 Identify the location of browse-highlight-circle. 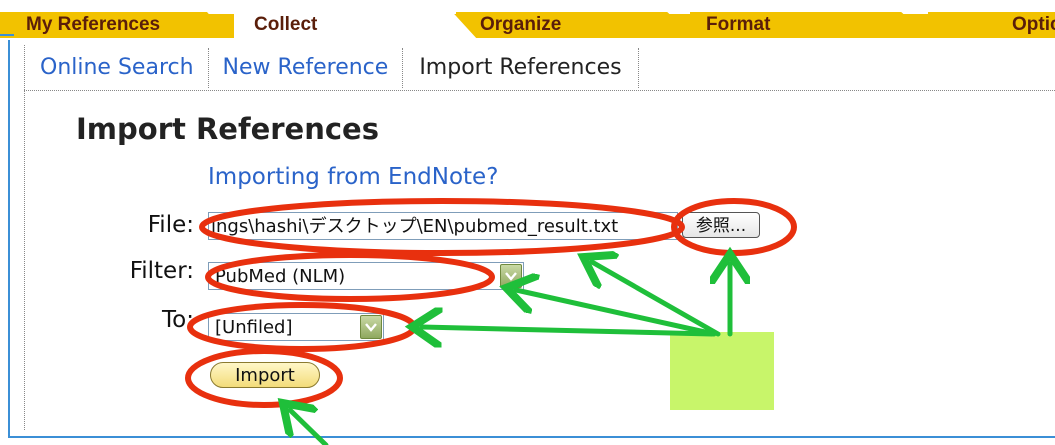
(734, 227).